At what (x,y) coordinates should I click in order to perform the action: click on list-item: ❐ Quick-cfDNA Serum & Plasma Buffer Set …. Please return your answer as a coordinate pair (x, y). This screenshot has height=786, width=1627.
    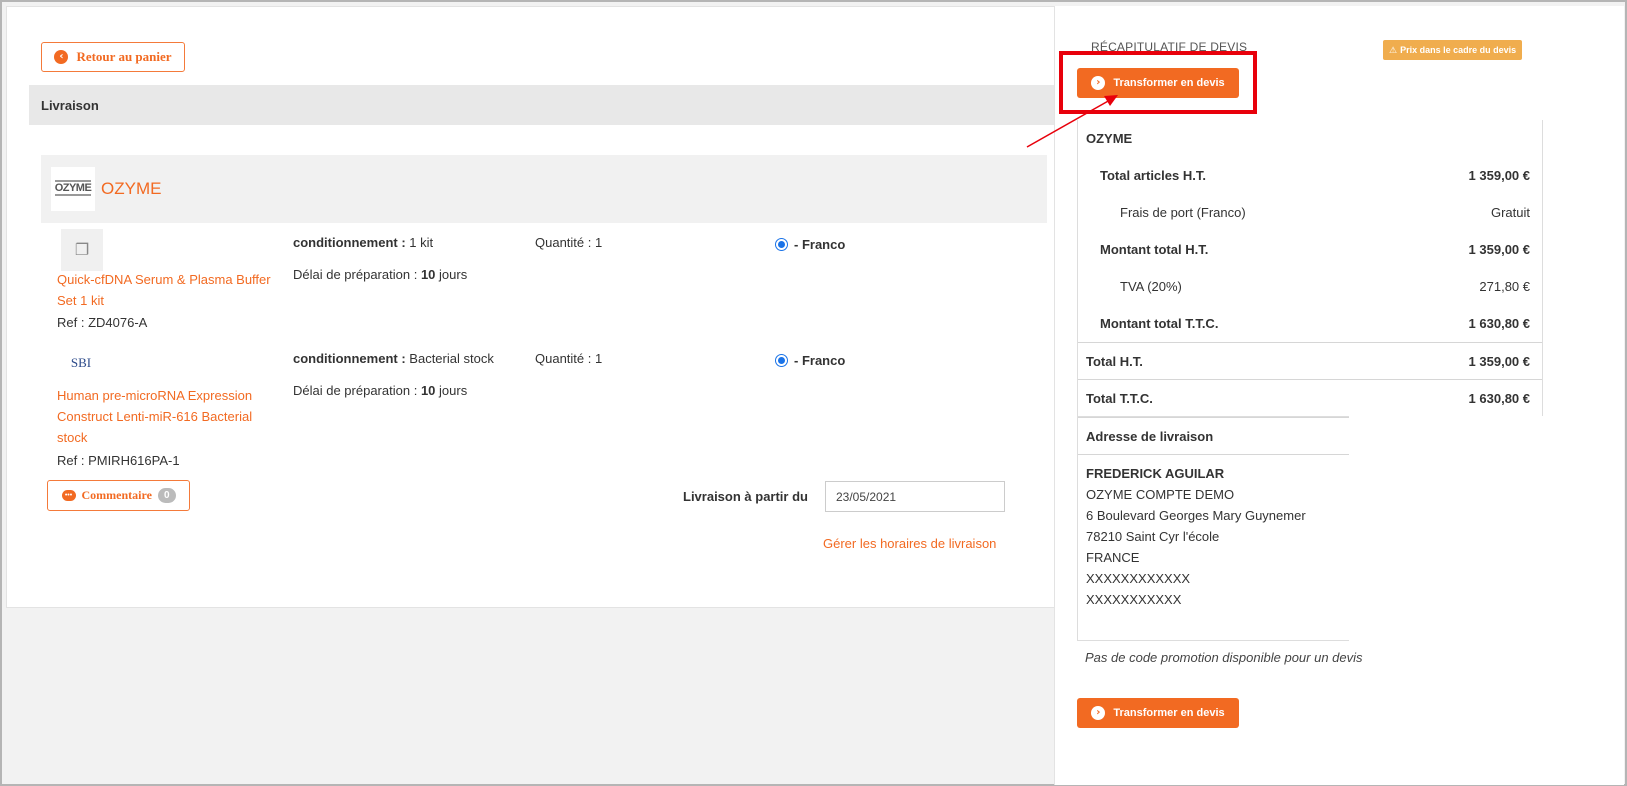
    Looking at the image, I should click on (544, 282).